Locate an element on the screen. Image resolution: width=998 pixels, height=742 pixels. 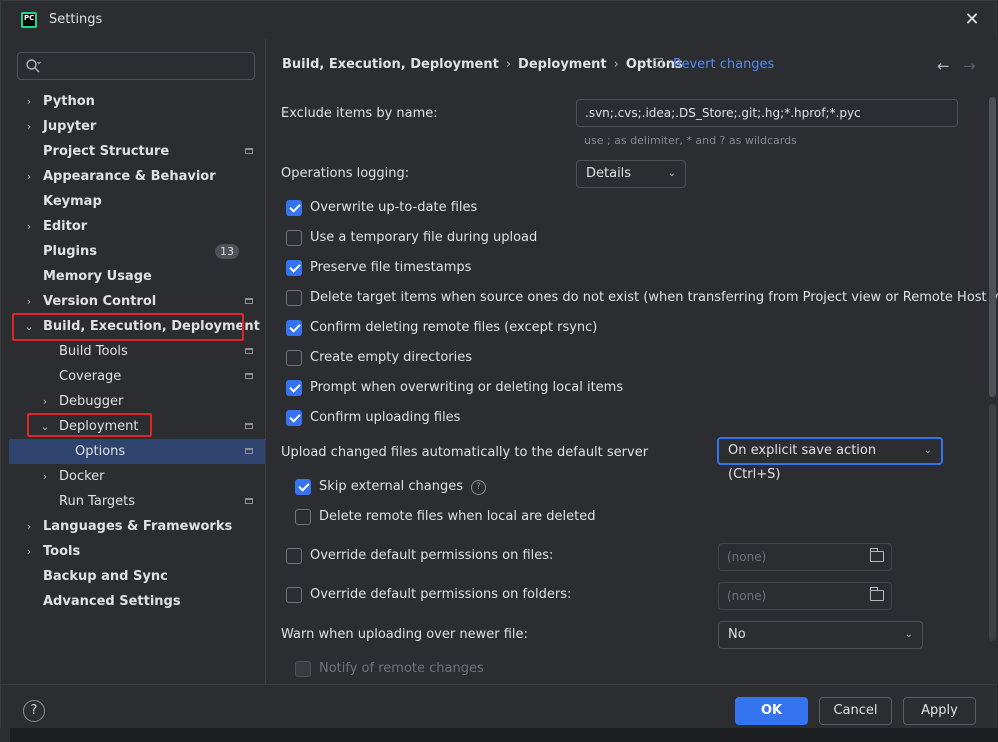
help-icon: ? is located at coordinates (479, 487).